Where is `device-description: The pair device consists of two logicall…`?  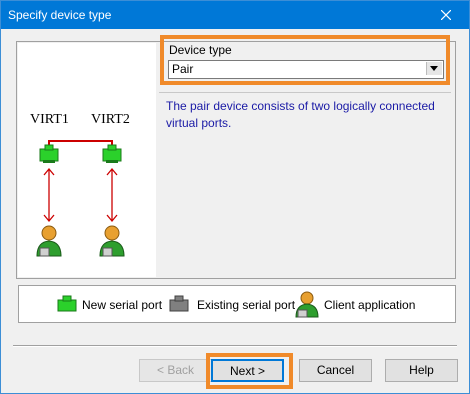
device-description: The pair device consists of two logicall… is located at coordinates (300, 114).